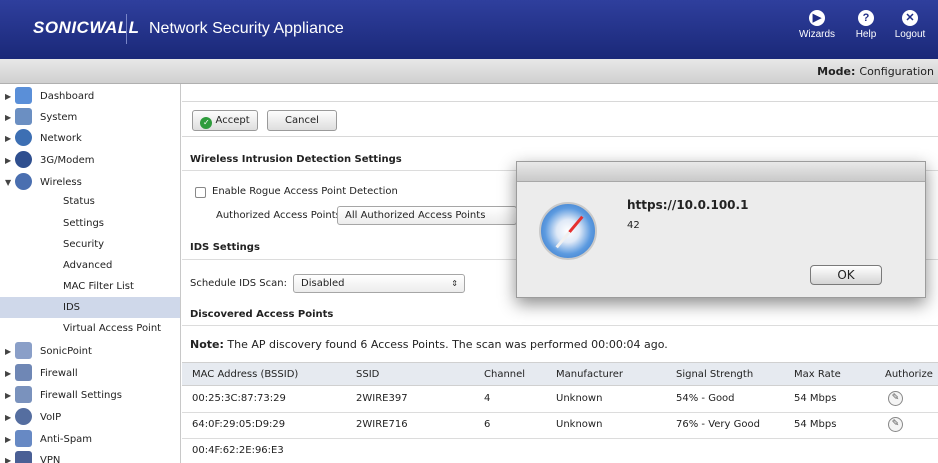  Describe the element at coordinates (379, 283) in the screenshot. I see `schedule-ids-select: Disabled ⇕` at that location.